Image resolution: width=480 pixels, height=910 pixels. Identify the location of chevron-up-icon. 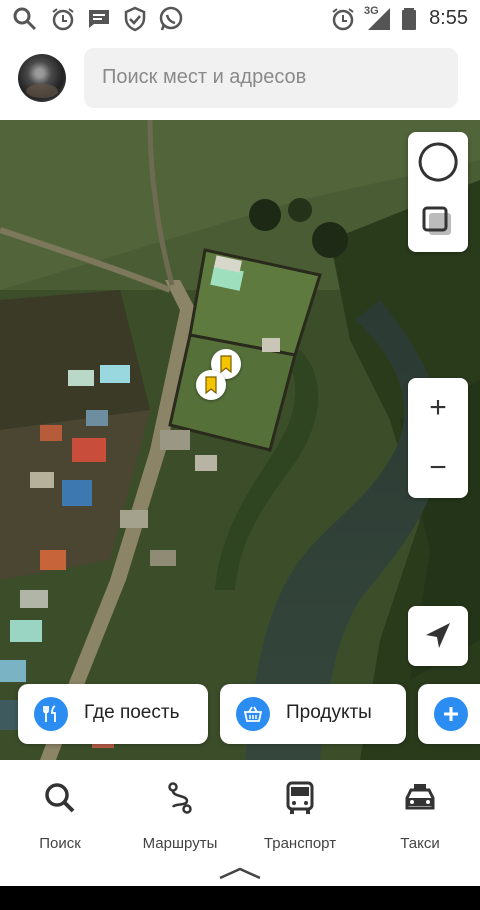
(240, 873).